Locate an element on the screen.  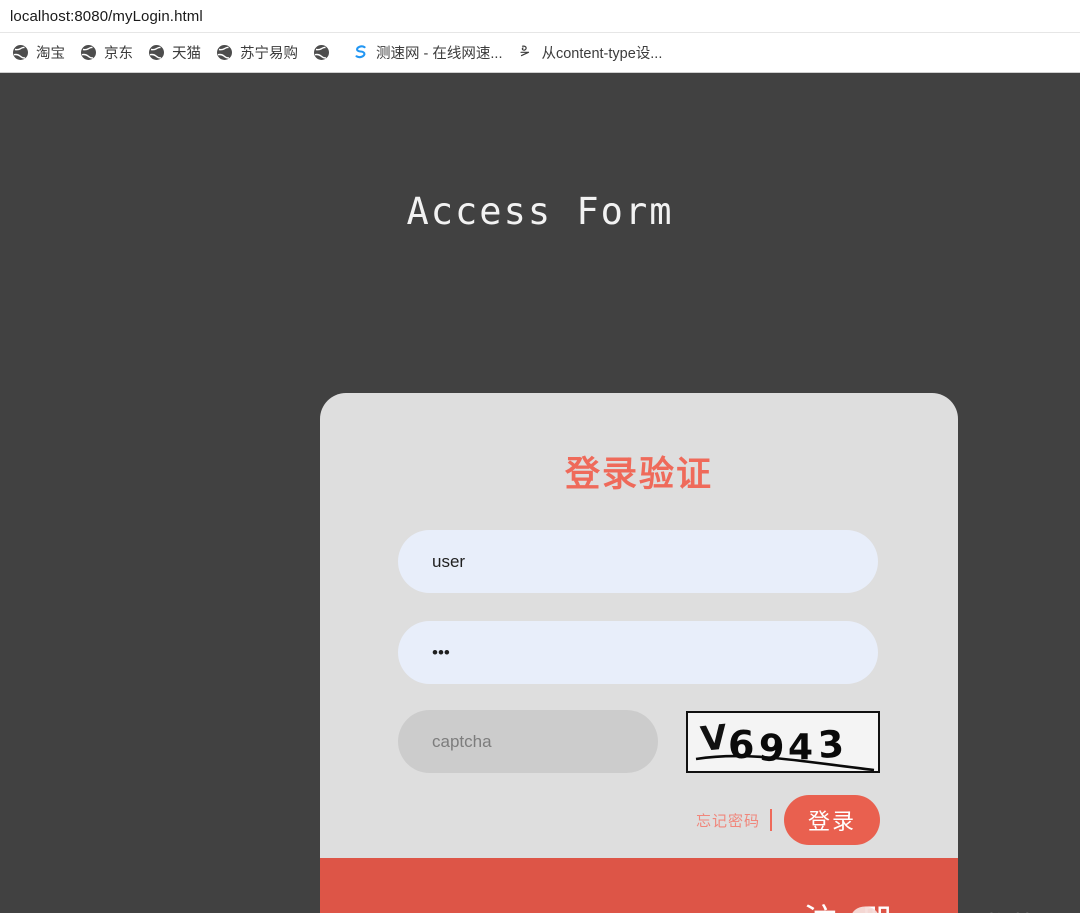
action-divider is located at coordinates (771, 820).